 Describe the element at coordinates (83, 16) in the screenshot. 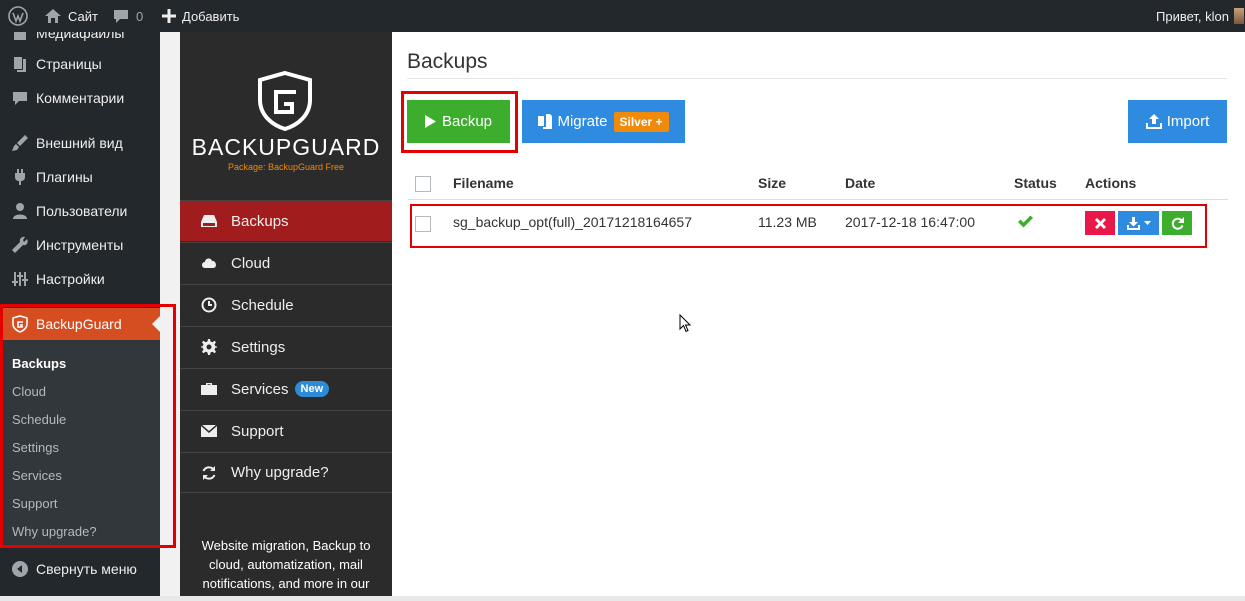

I see `site-label: Сайт` at that location.